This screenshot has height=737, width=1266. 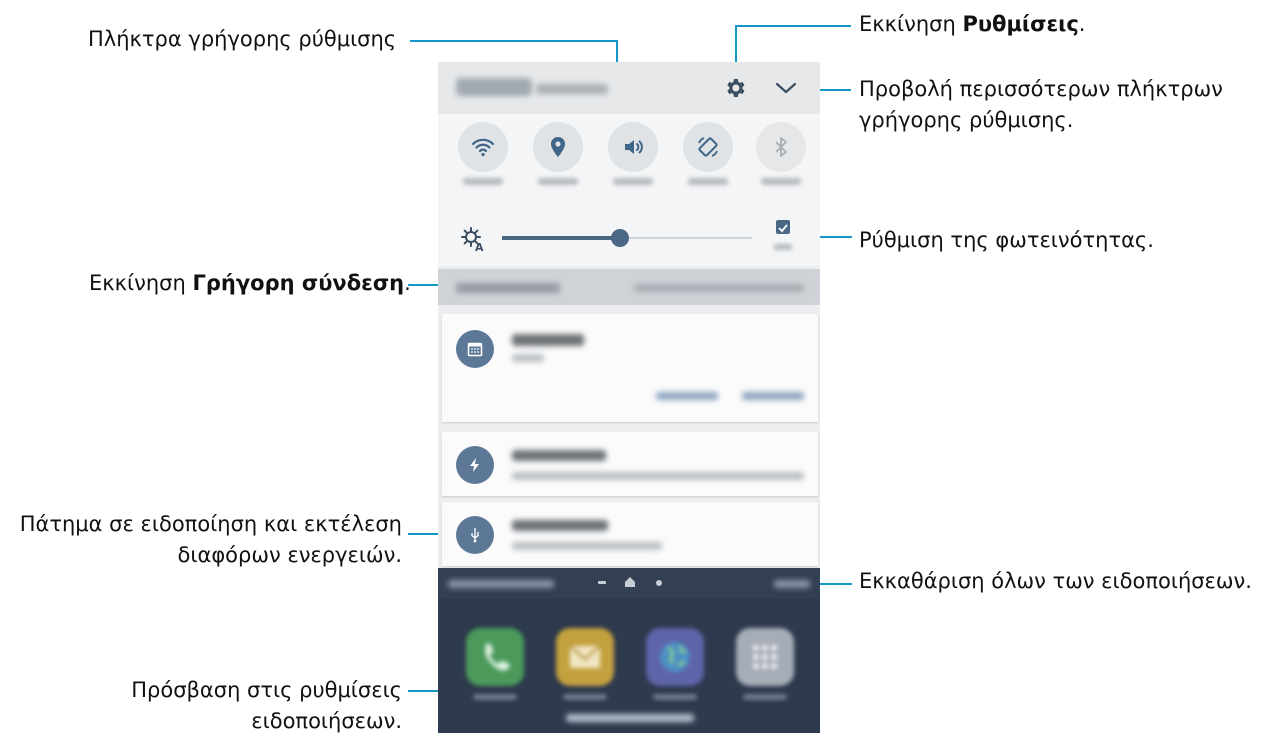 What do you see at coordinates (659, 583) in the screenshot?
I see `page-dot` at bounding box center [659, 583].